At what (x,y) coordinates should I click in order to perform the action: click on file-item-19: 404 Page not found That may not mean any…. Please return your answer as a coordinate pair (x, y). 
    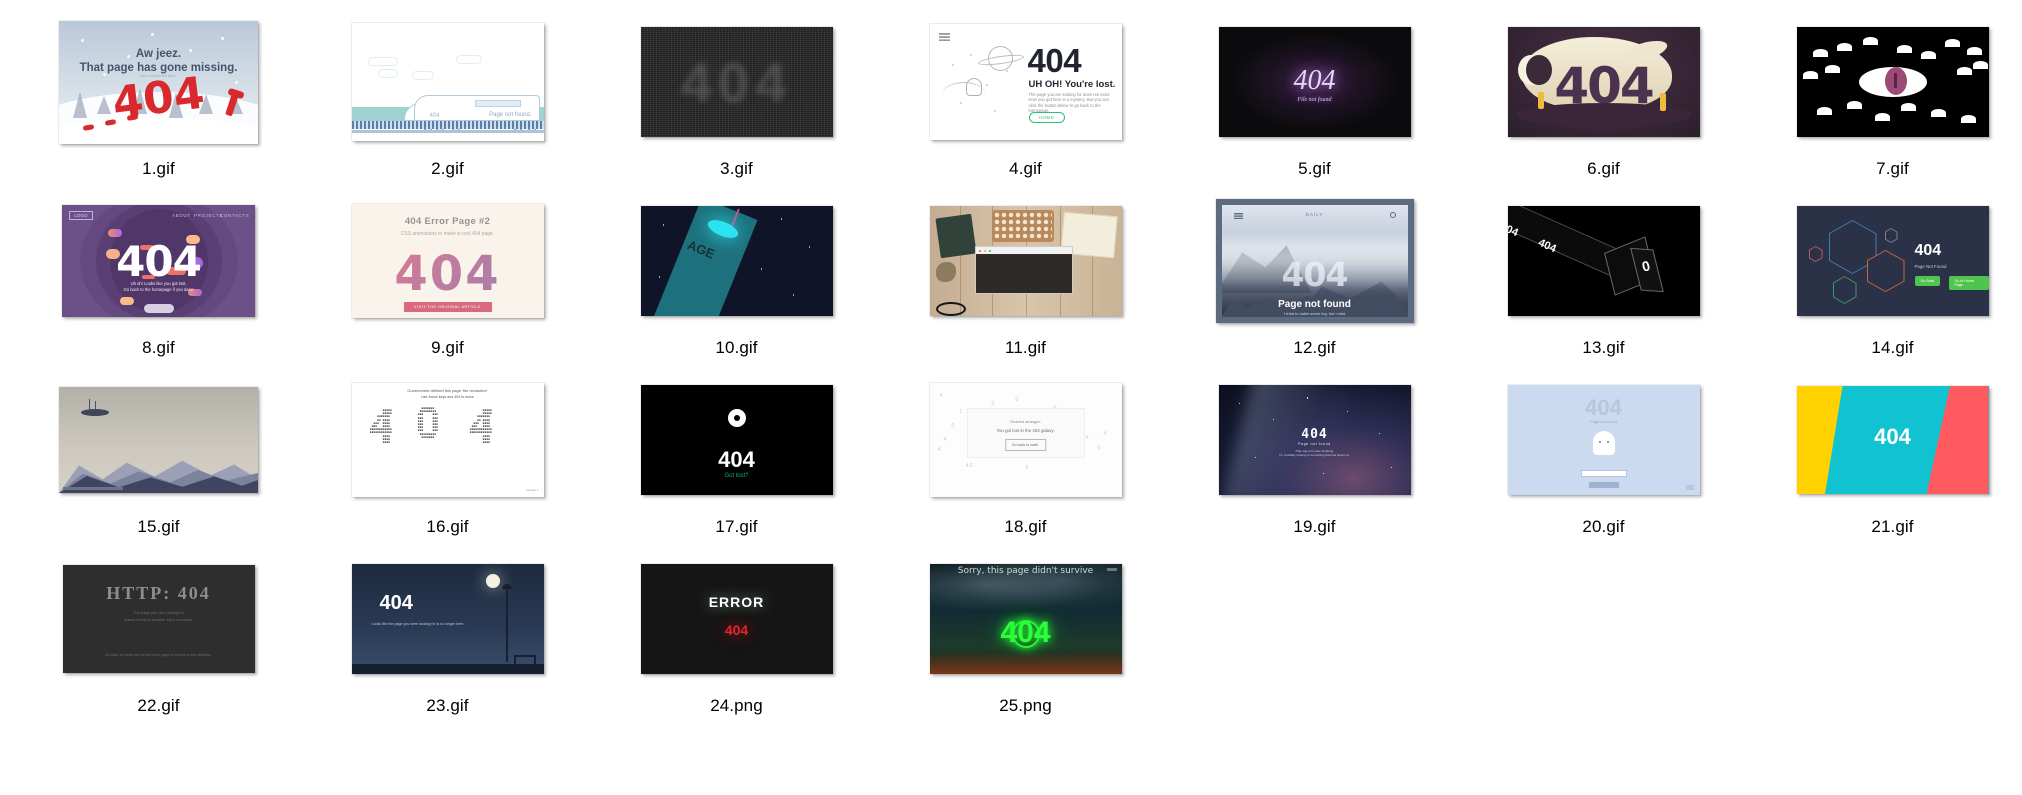
    Looking at the image, I should click on (1314, 459).